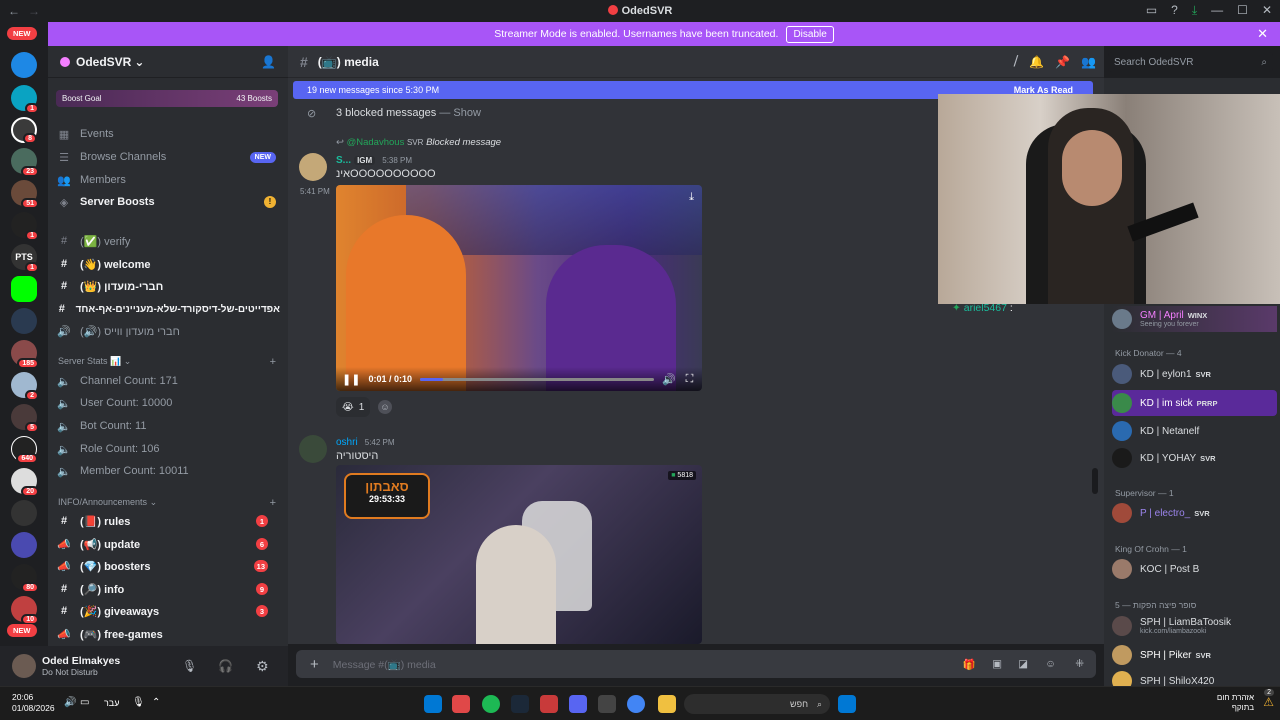  I want to click on pause-icon: ❚❚, so click(351, 379).